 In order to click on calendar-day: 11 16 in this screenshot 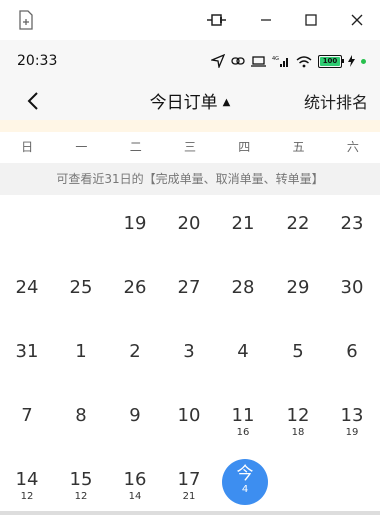, I will do `click(243, 415)`.